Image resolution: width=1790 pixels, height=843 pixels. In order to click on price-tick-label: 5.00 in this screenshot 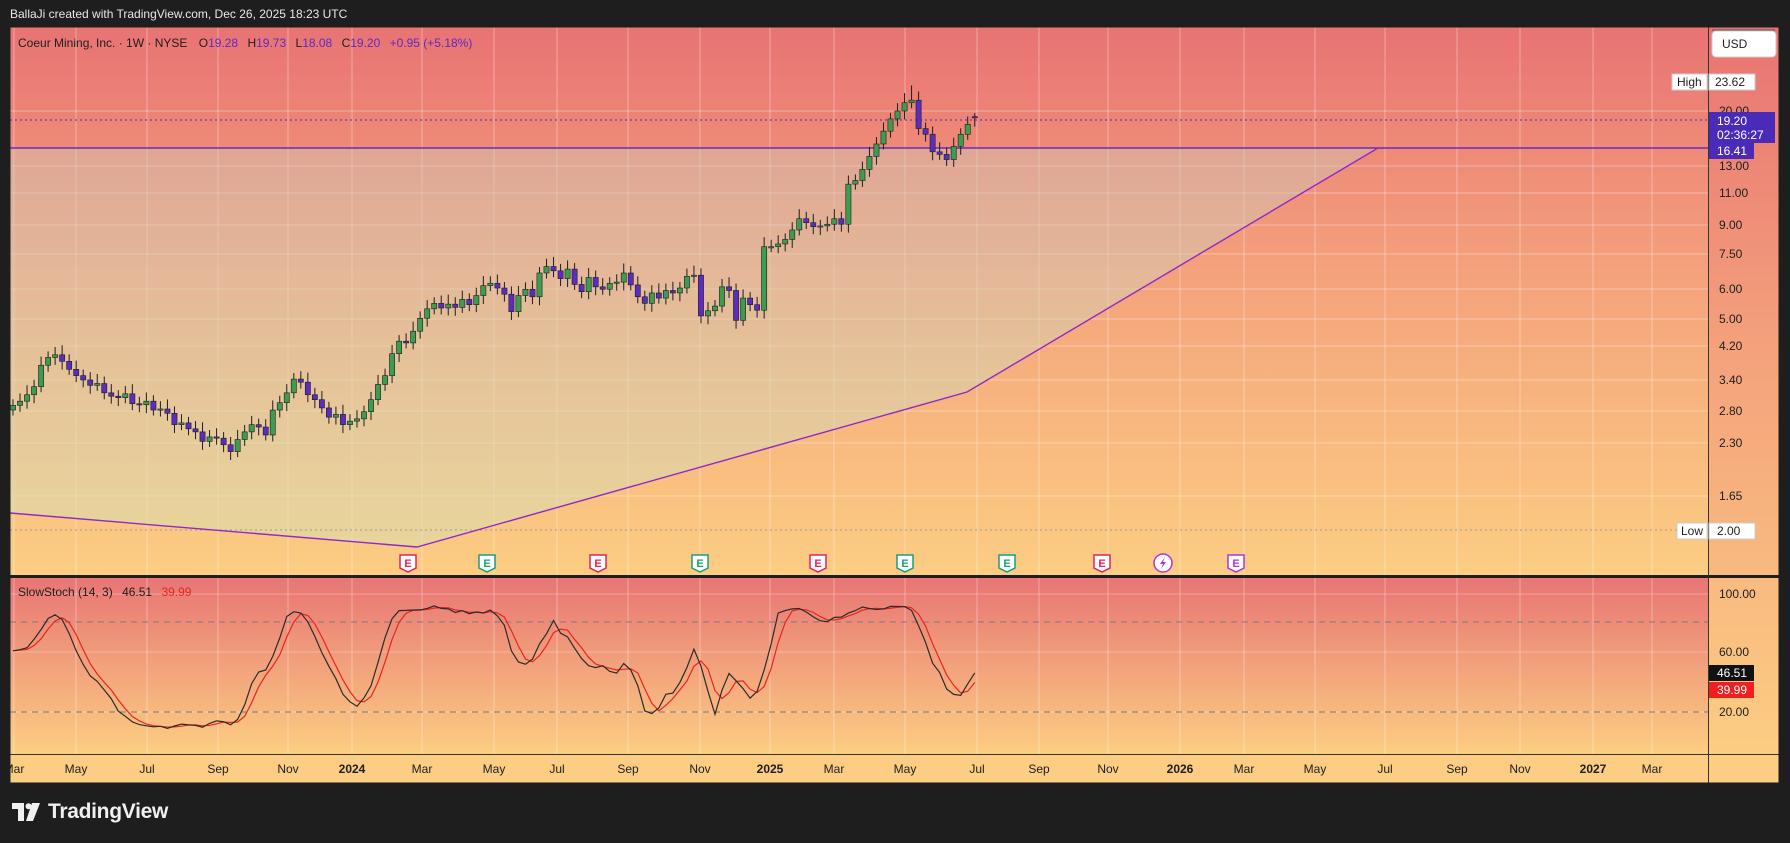, I will do `click(1731, 319)`.